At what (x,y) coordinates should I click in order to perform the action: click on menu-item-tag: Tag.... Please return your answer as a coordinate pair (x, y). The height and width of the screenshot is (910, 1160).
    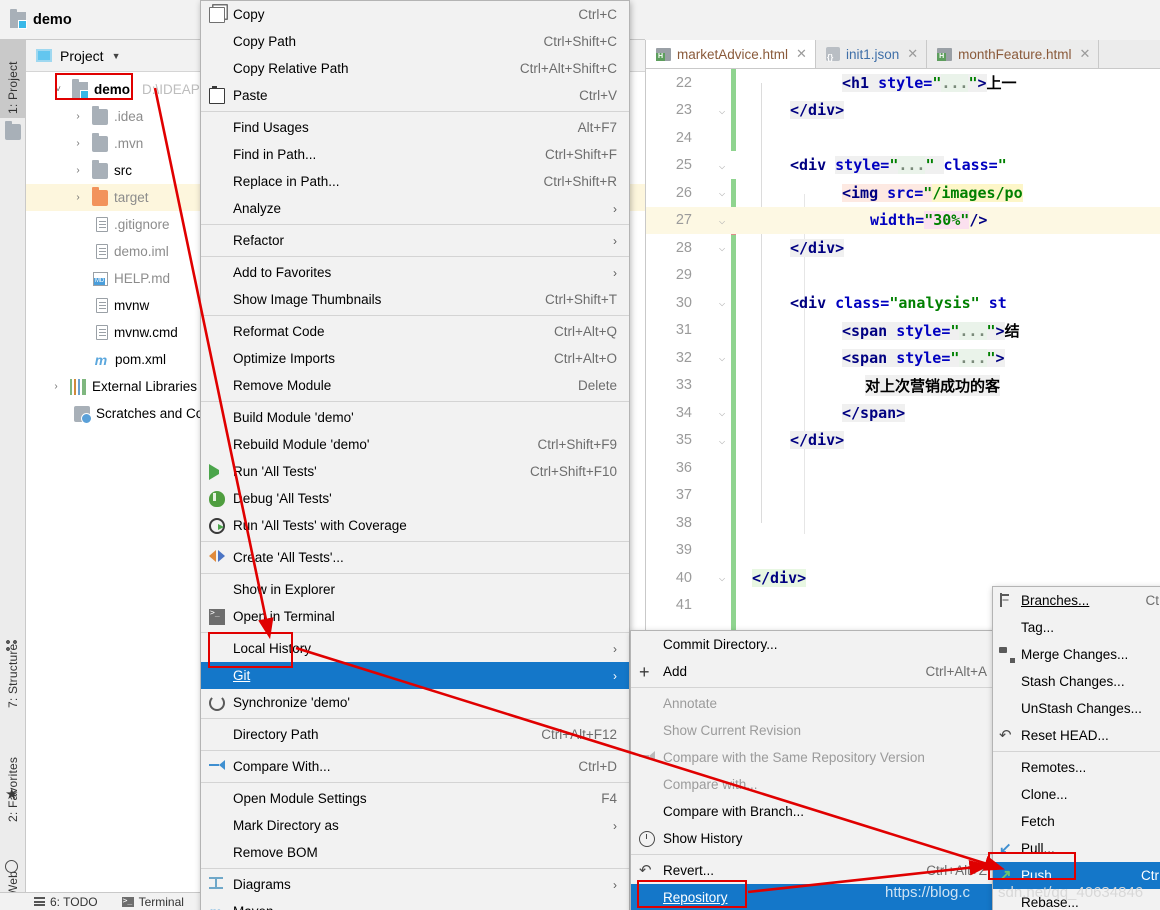
    Looking at the image, I should click on (1076, 627).